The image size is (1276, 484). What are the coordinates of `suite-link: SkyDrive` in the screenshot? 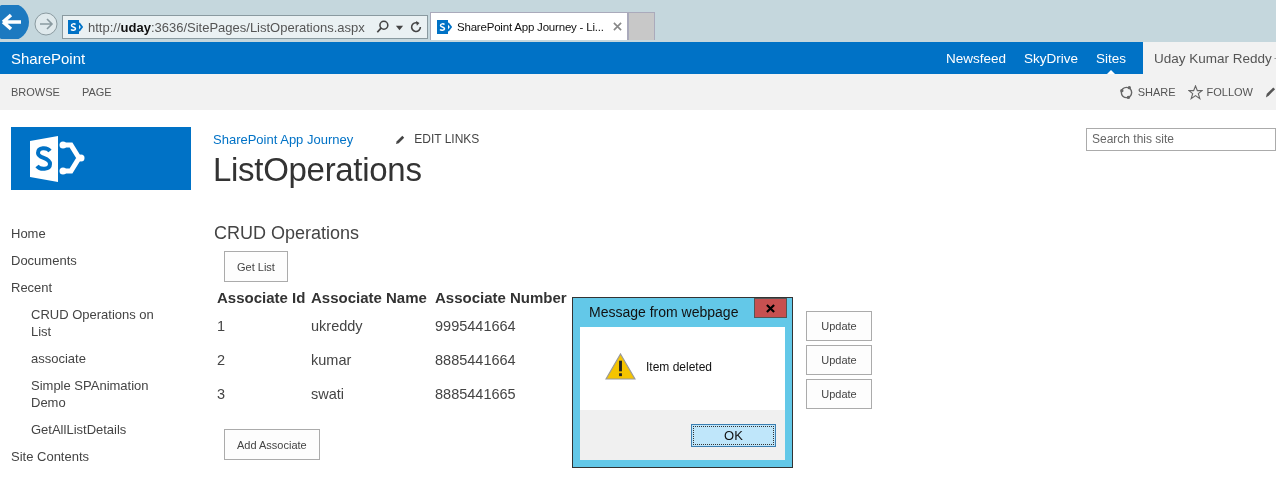 It's located at (1050, 58).